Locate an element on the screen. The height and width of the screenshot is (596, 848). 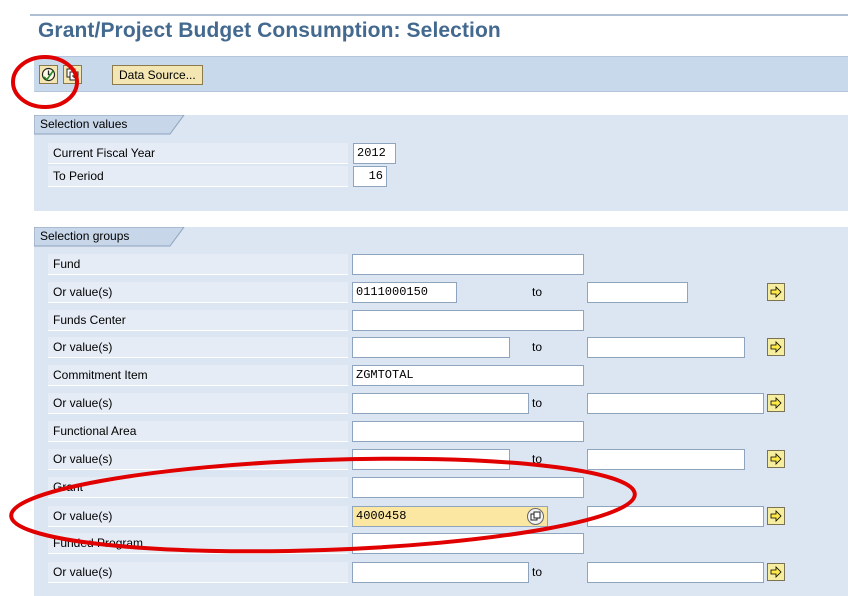
funds-center-input is located at coordinates (468, 320).